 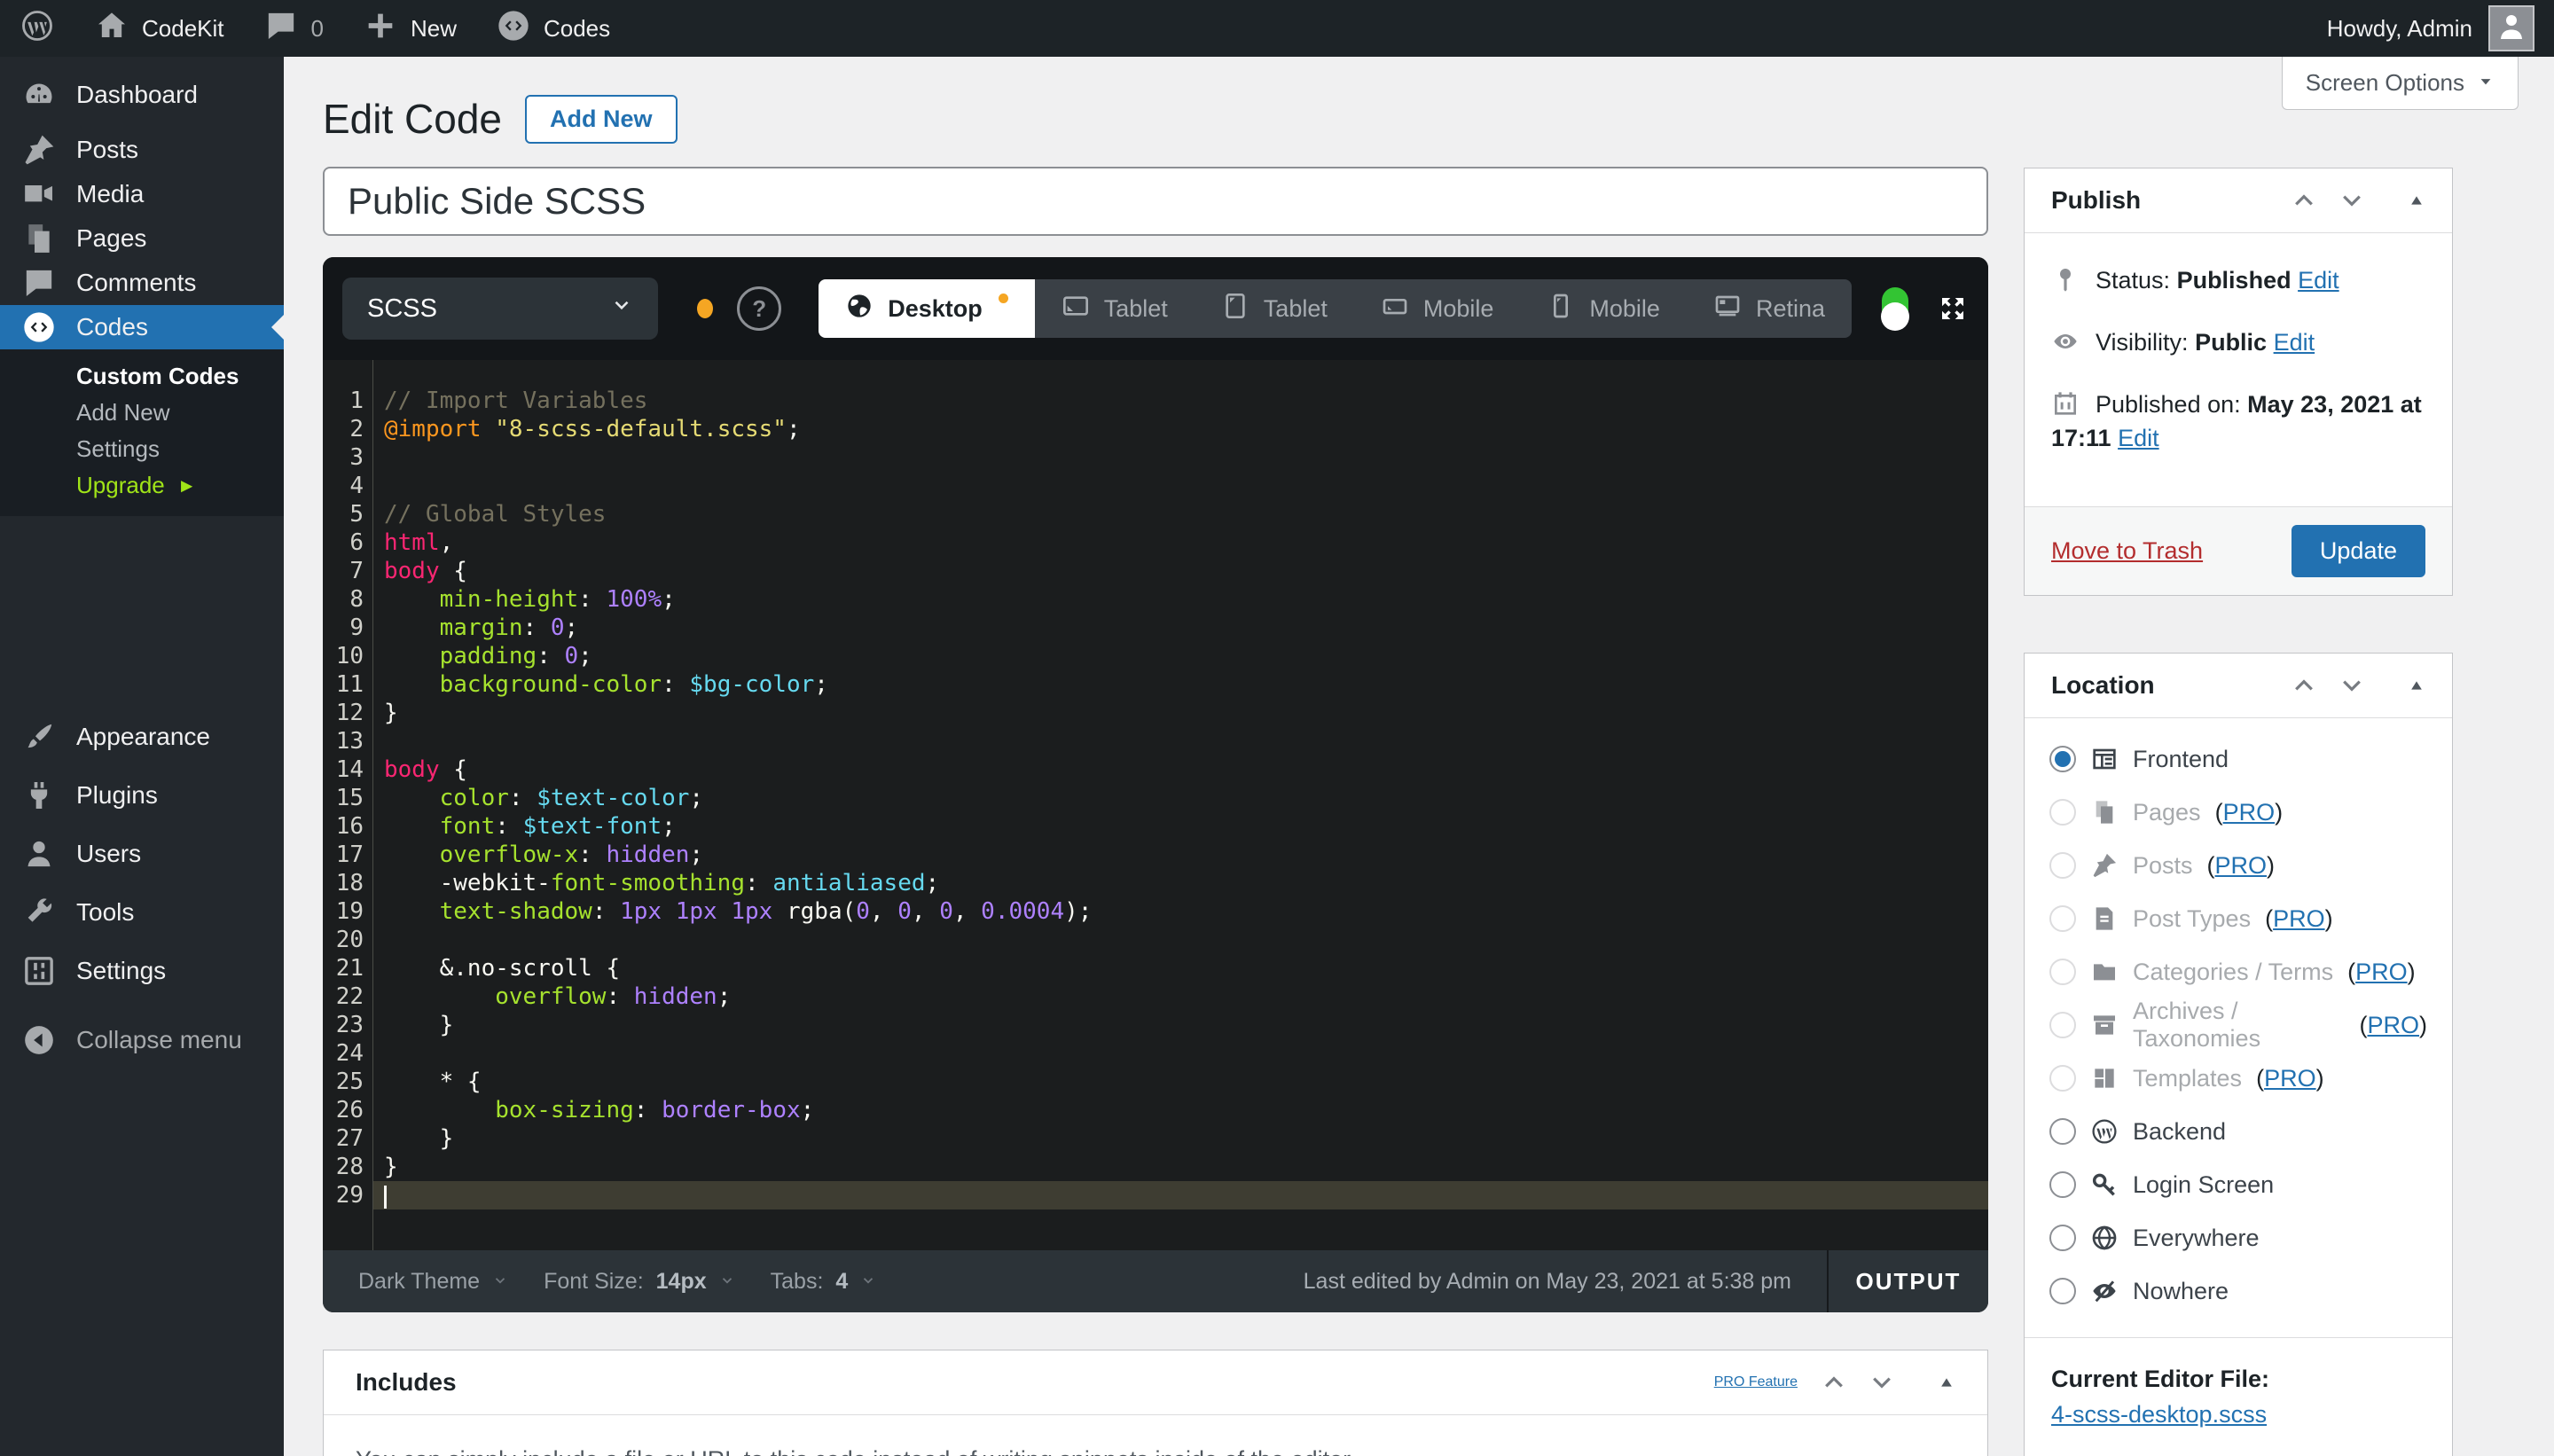 What do you see at coordinates (409, 28) in the screenshot?
I see `new-menu: New` at bounding box center [409, 28].